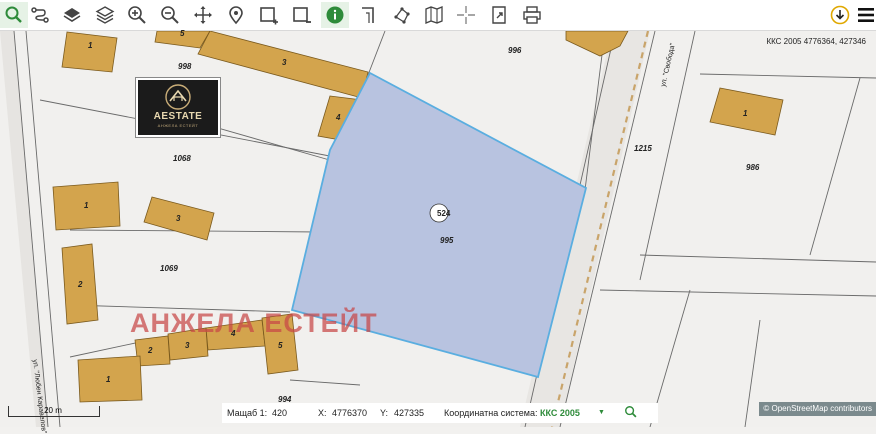 The height and width of the screenshot is (434, 876). I want to click on measure-line-icon, so click(368, 15).